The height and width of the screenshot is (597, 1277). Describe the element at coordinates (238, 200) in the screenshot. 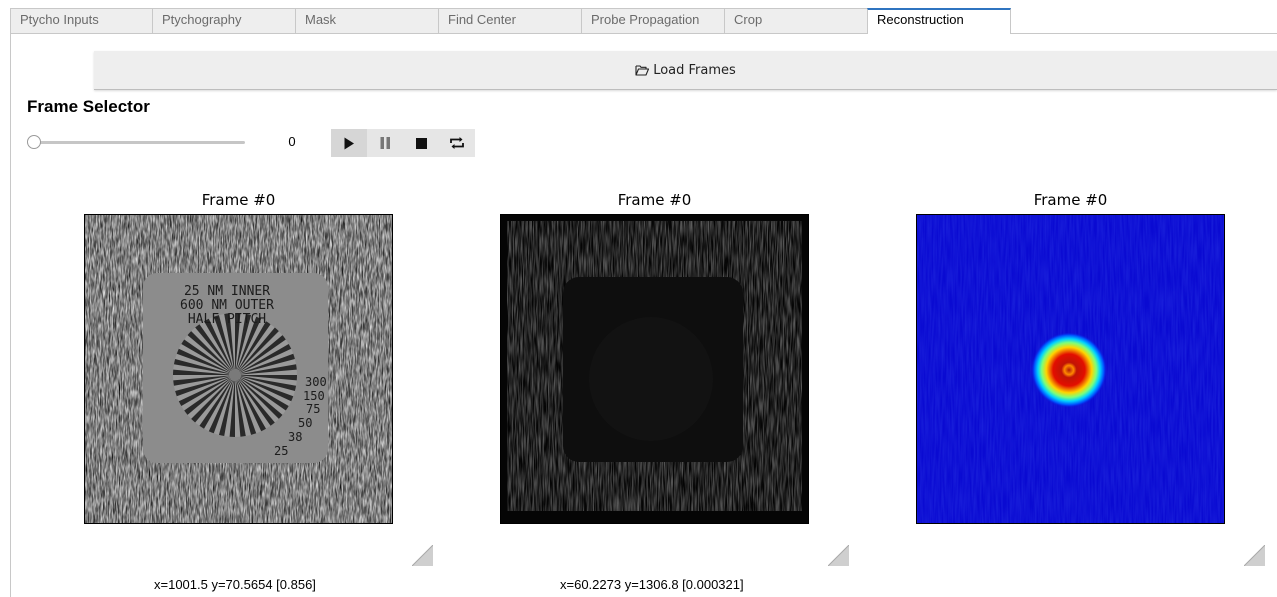

I see `panel-1-title: Frame #0` at that location.